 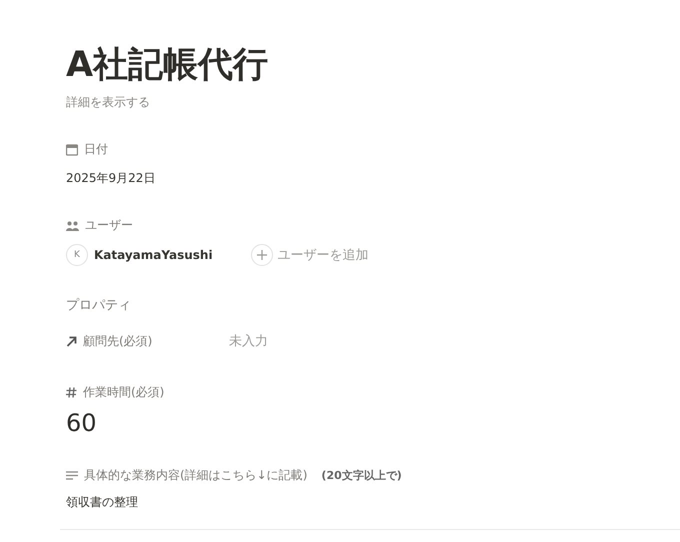 I want to click on page-title: A社記帳代行, so click(x=168, y=65).